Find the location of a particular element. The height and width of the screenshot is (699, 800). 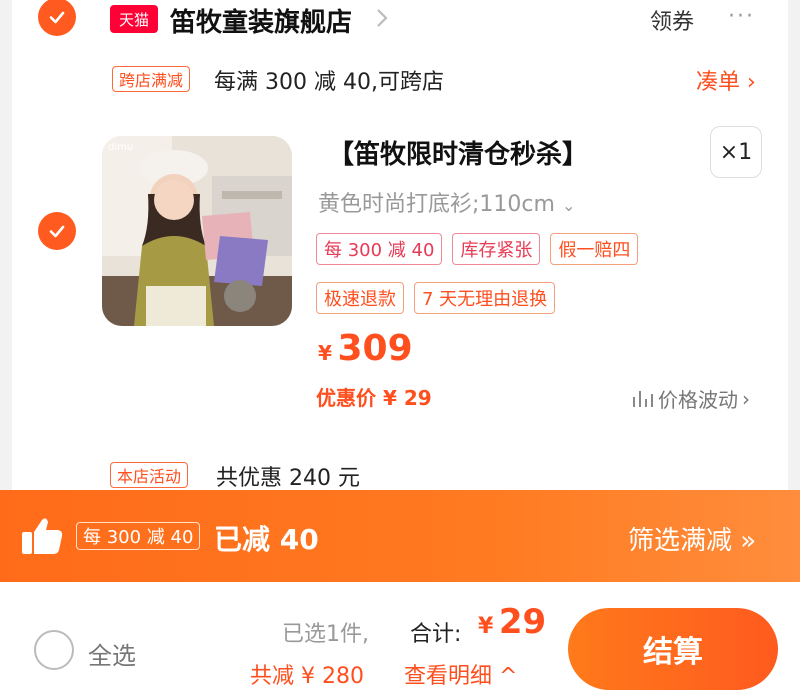

store-activity-tag: 本店活动 is located at coordinates (149, 475).